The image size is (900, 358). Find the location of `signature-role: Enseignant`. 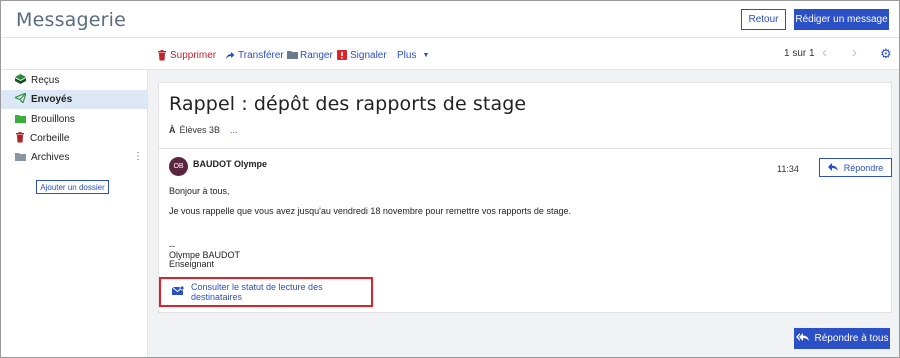

signature-role: Enseignant is located at coordinates (192, 264).